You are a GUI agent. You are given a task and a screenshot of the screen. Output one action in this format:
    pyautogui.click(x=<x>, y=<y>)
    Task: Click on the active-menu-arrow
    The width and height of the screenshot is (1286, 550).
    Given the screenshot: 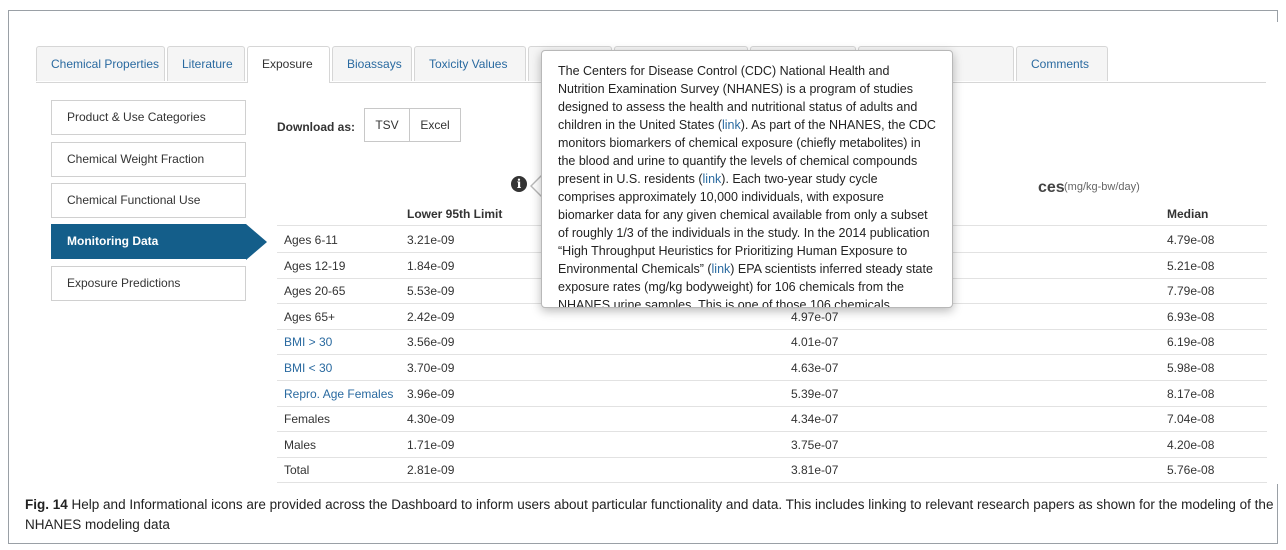 What is the action you would take?
    pyautogui.click(x=256, y=242)
    